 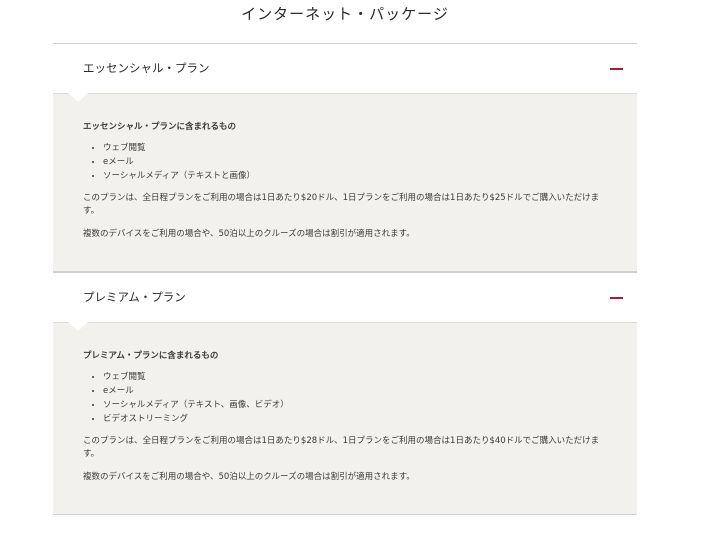 What do you see at coordinates (345, 176) in the screenshot?
I see `list-item: ソーシャルメディア（テキストと画像）` at bounding box center [345, 176].